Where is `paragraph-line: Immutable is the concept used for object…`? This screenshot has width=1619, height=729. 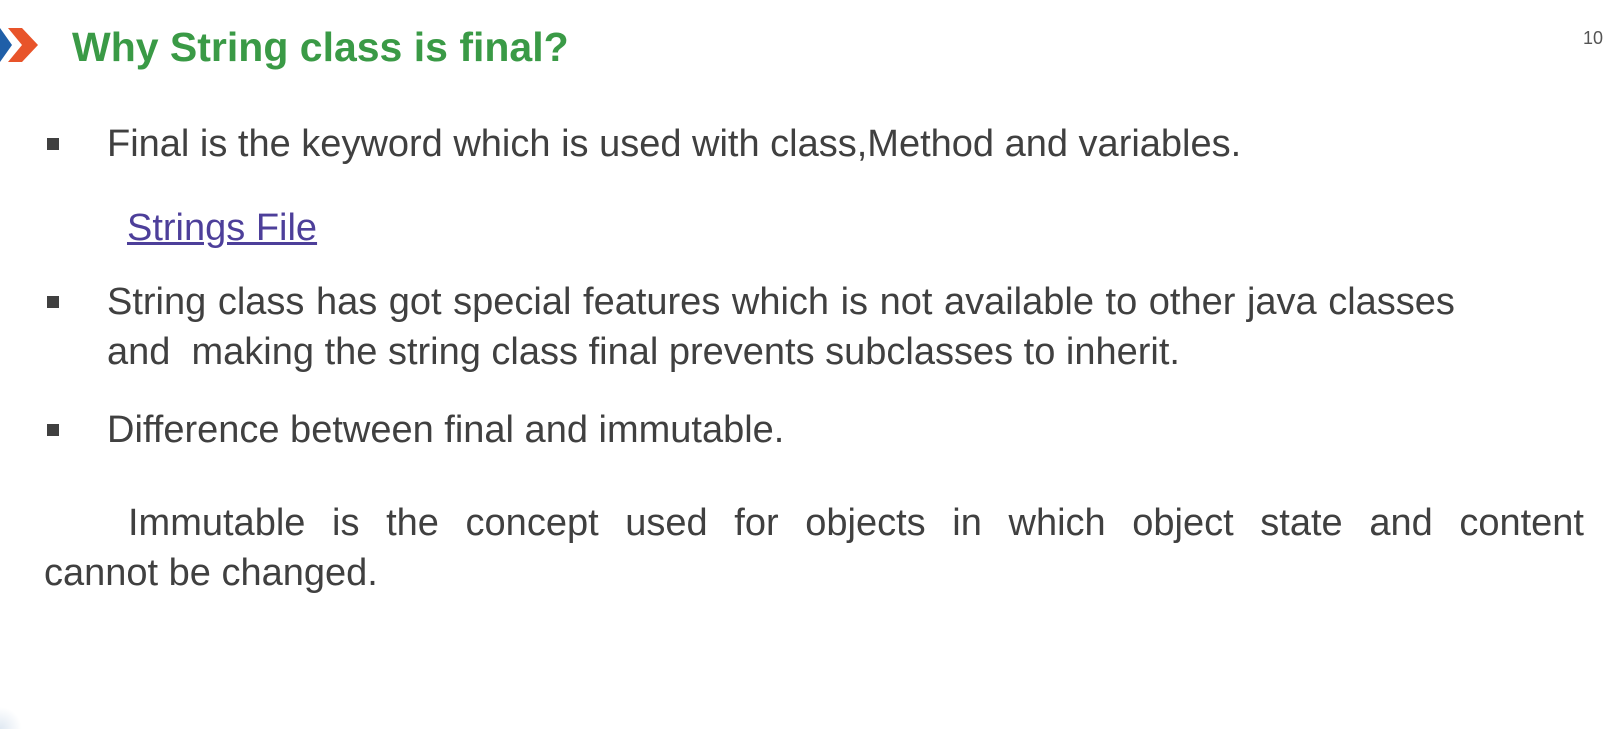 paragraph-line: Immutable is the concept used for object… is located at coordinates (856, 523).